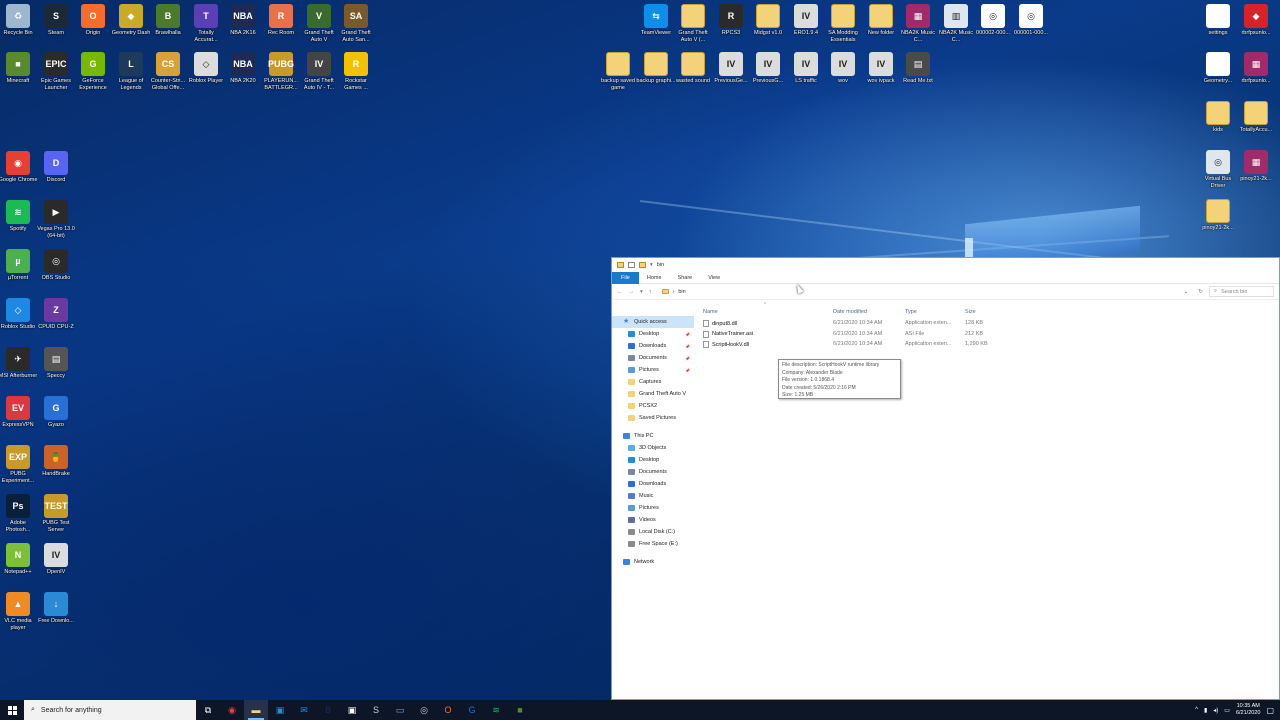  What do you see at coordinates (653, 472) in the screenshot?
I see `nav-item: Documents` at bounding box center [653, 472].